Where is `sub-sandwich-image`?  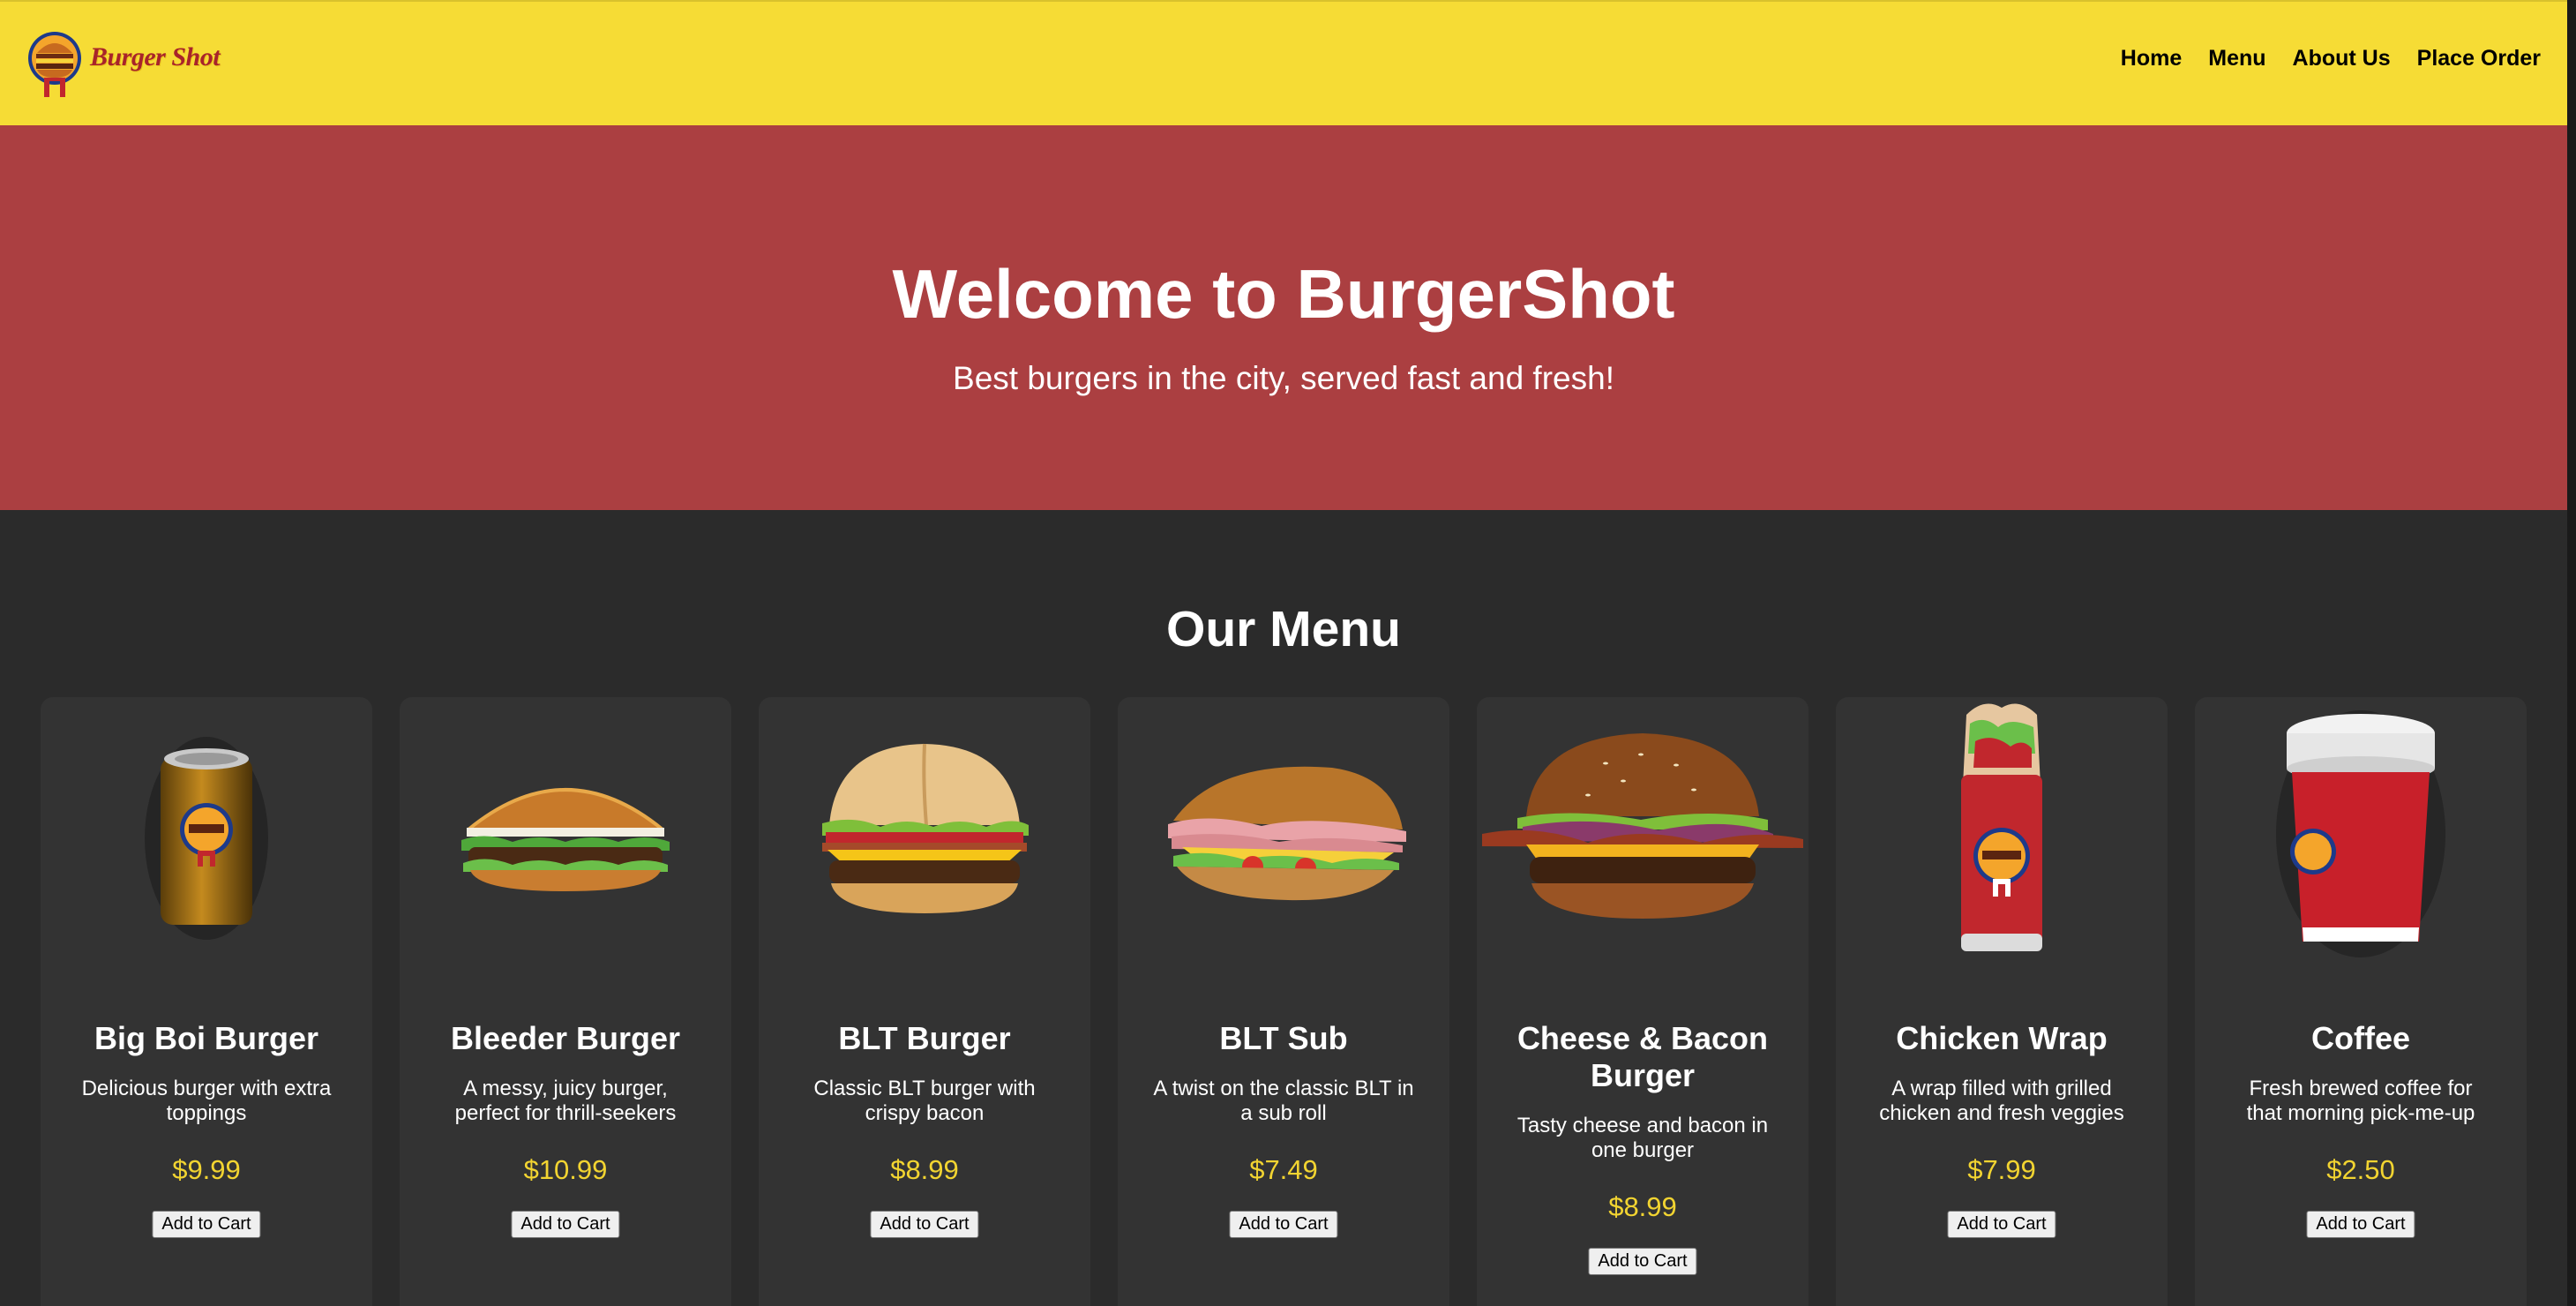 sub-sandwich-image is located at coordinates (1284, 829).